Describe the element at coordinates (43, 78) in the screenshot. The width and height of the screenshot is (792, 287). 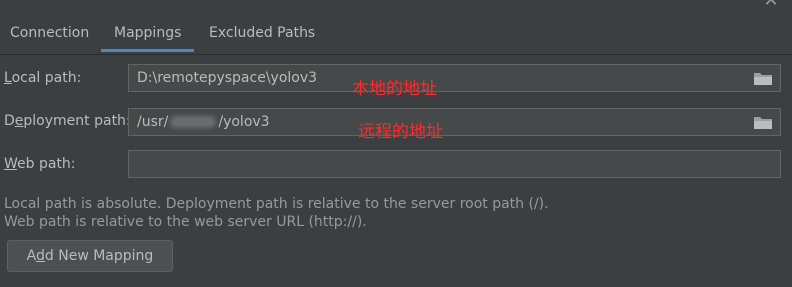
I see `local-path-label: Local path:` at that location.